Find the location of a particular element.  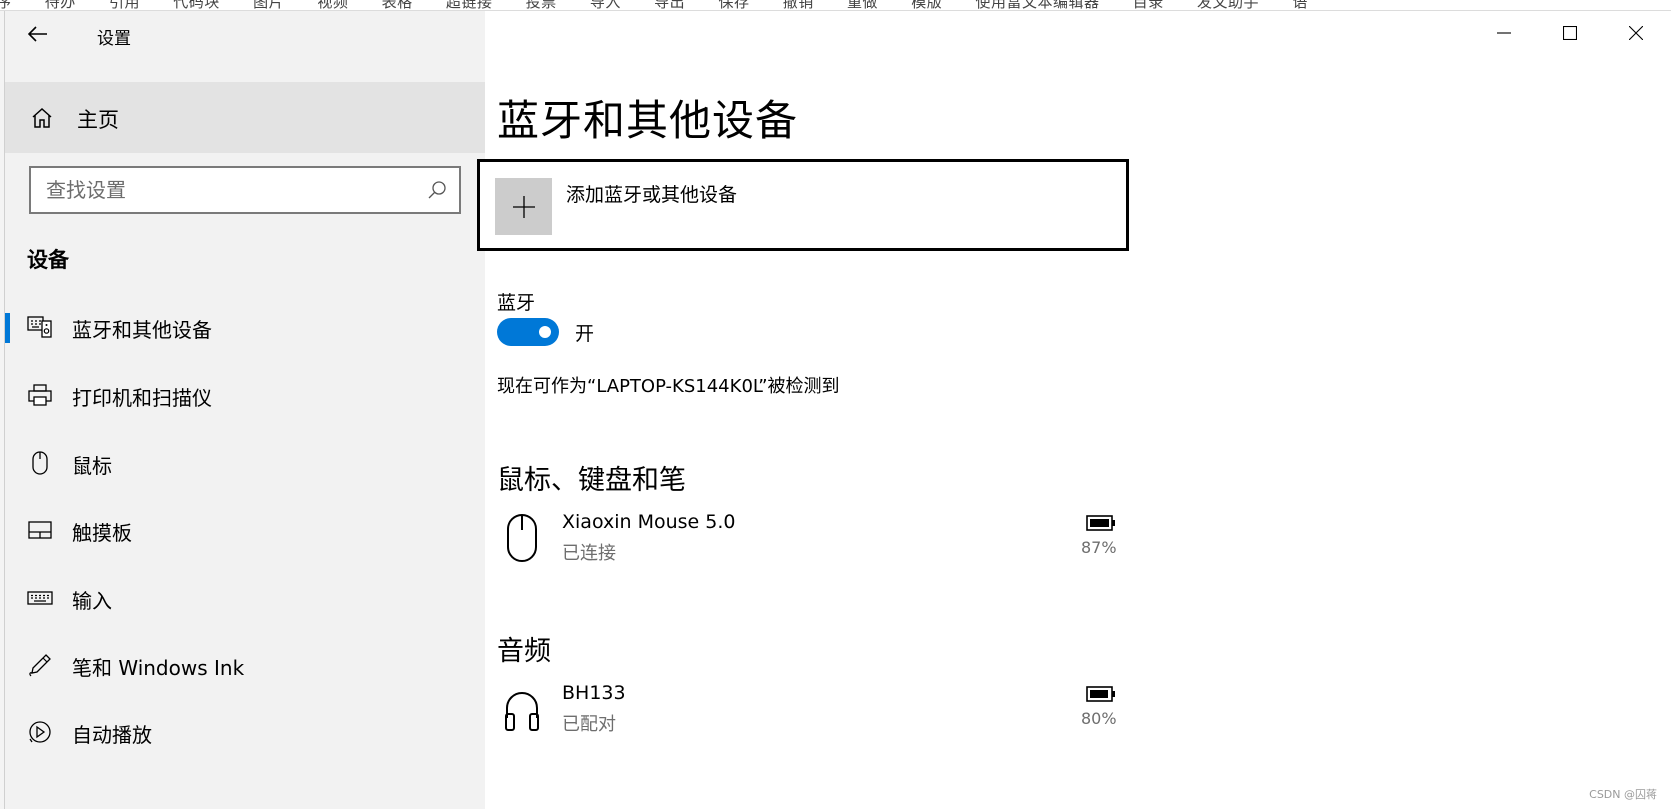

add-device-label: 添加蓝牙或其他设备 is located at coordinates (652, 195).